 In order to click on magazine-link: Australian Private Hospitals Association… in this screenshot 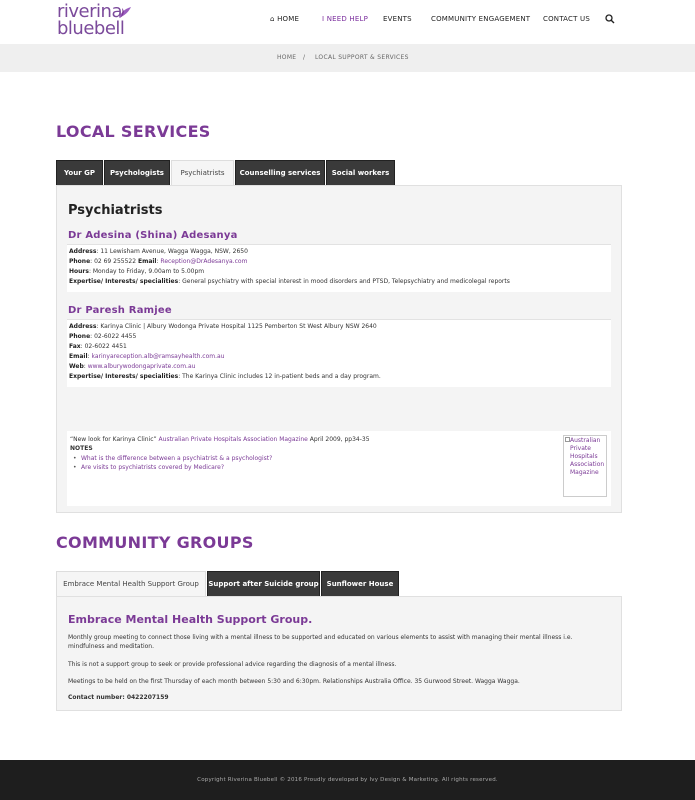, I will do `click(233, 439)`.